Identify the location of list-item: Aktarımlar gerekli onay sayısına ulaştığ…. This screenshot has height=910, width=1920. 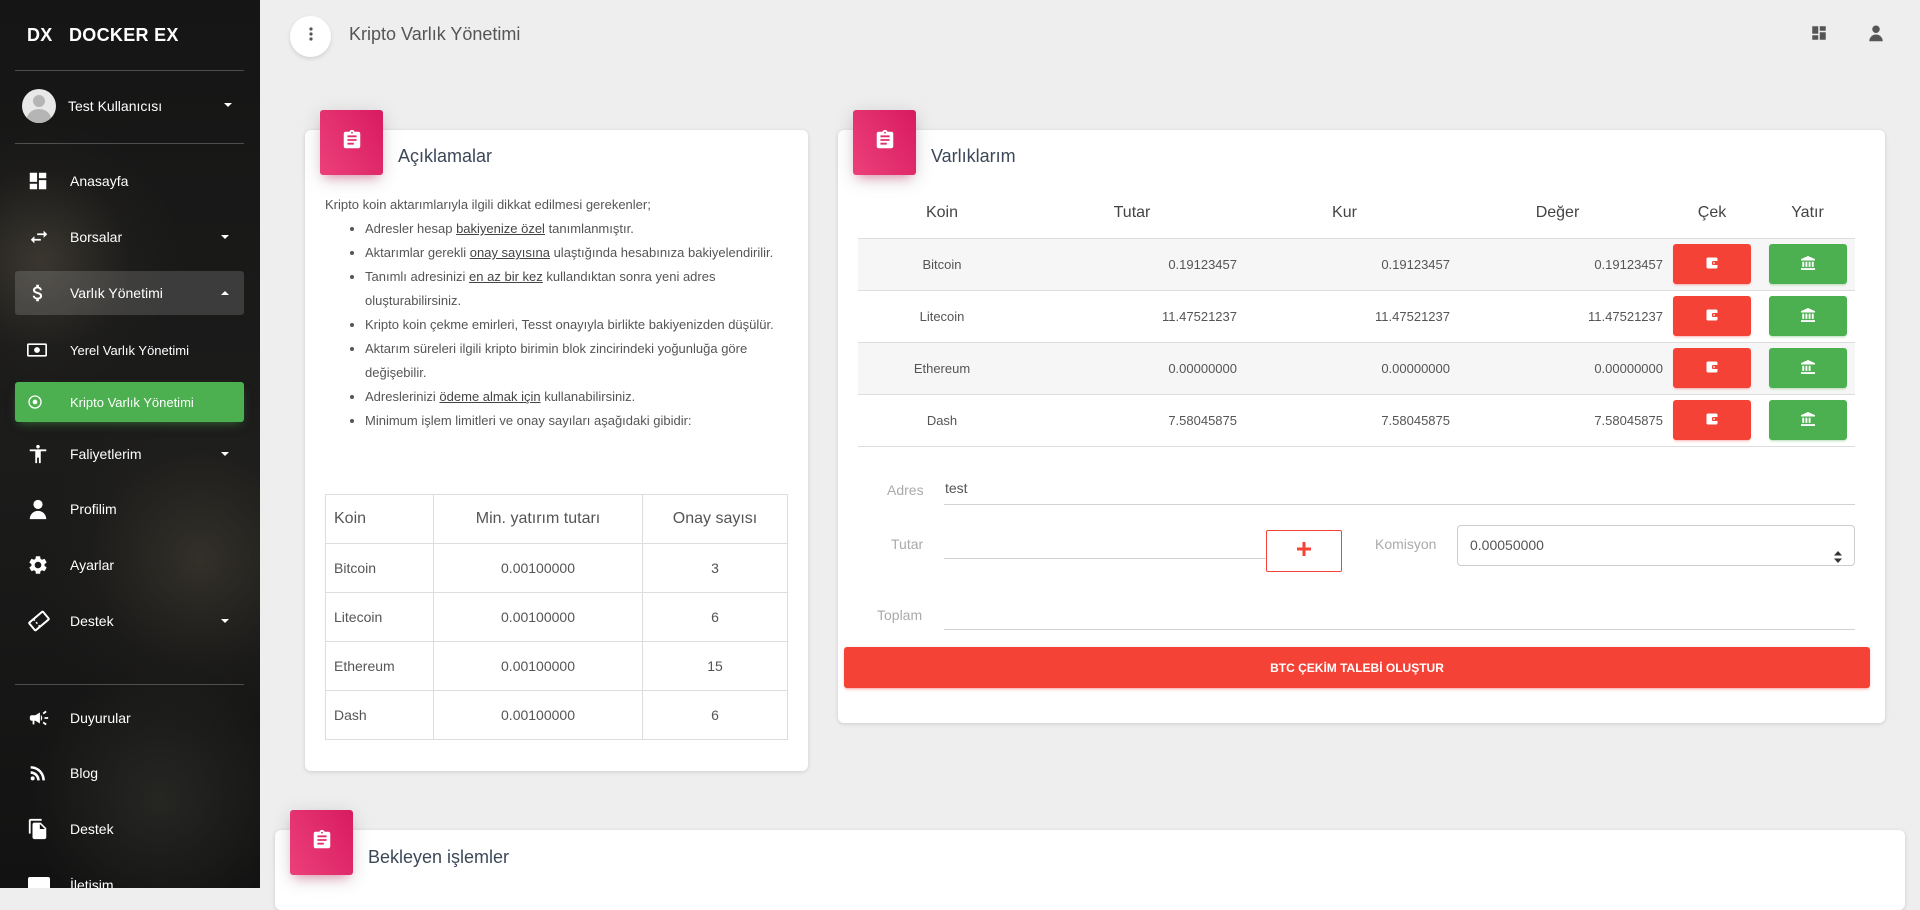
(575, 253).